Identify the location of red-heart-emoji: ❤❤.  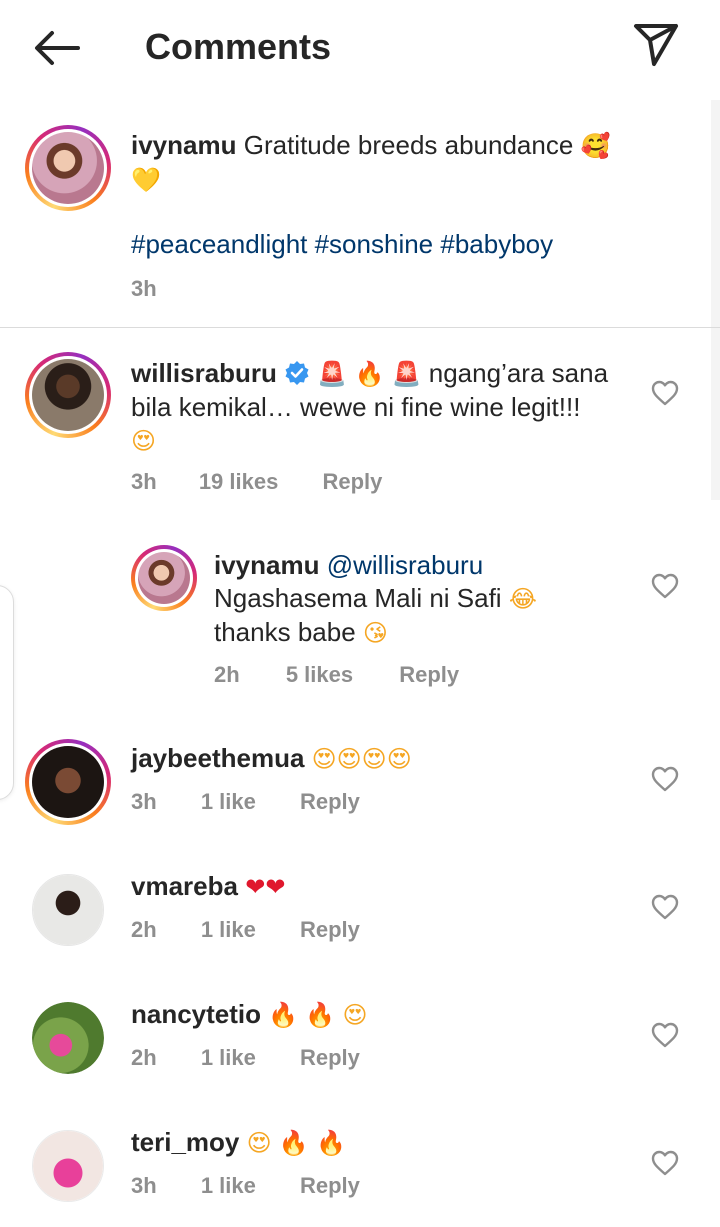
(265, 887).